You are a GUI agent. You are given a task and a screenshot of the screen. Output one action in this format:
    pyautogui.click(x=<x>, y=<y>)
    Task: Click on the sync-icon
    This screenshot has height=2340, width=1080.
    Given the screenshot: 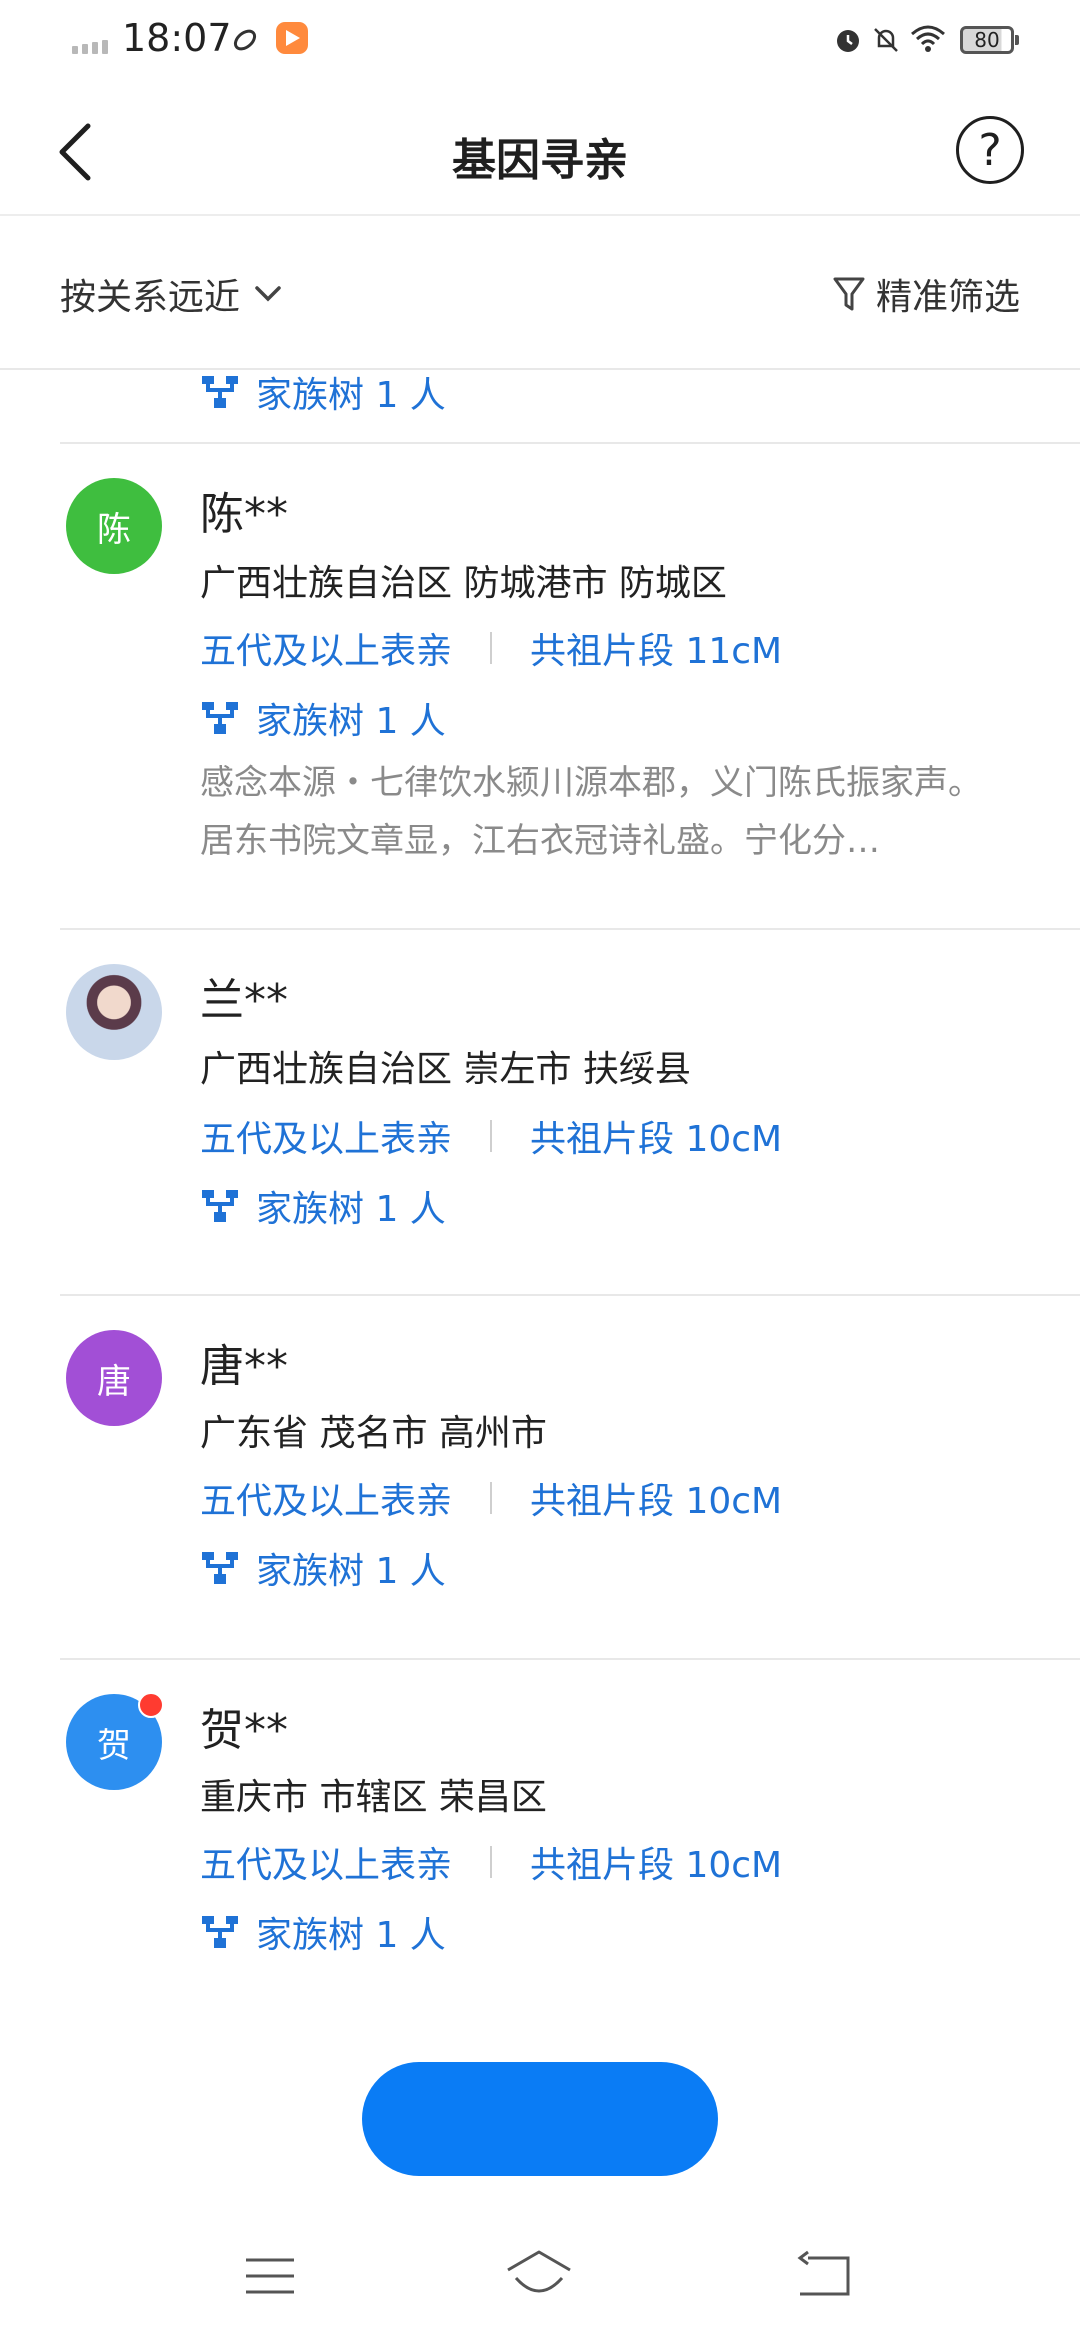 What is the action you would take?
    pyautogui.click(x=245, y=40)
    